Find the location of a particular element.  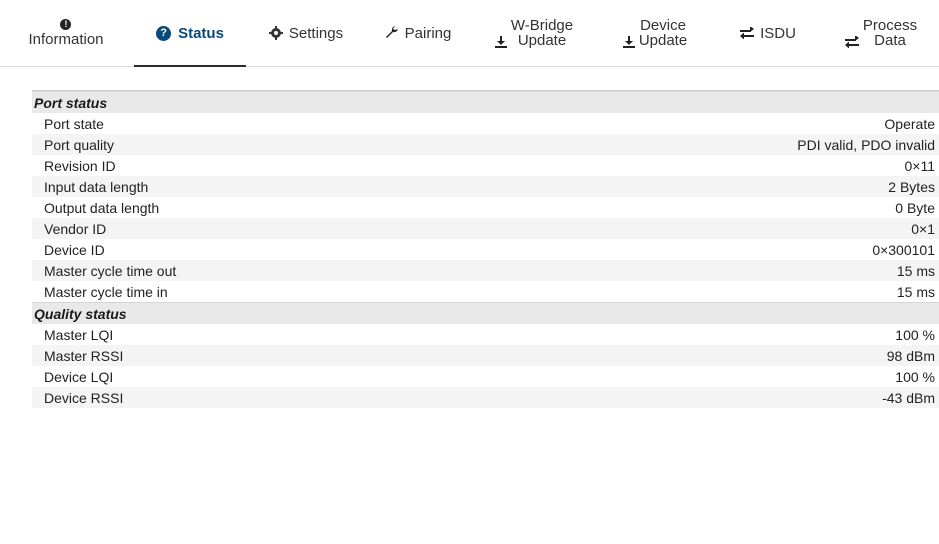

table-row: Master cycle time in 15 ms is located at coordinates (485, 291).